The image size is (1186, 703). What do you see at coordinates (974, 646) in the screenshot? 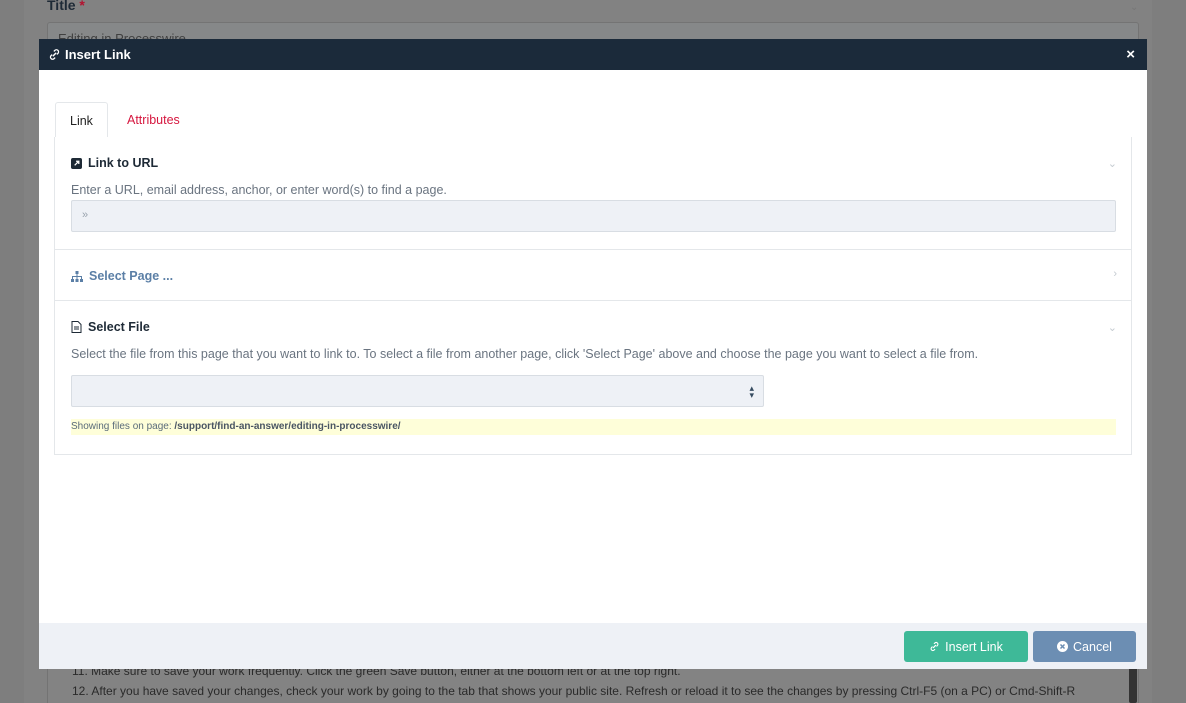
I see `insert-link-label: Insert Link` at bounding box center [974, 646].